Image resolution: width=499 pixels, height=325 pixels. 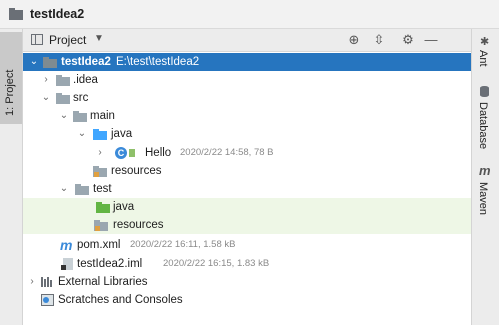 I want to click on test-folder-icon, so click(x=103, y=207).